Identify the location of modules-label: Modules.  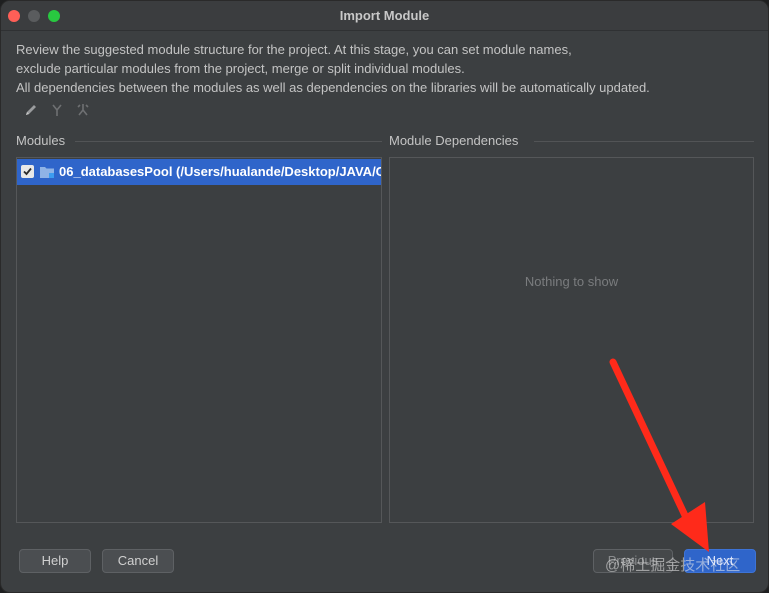
(41, 140).